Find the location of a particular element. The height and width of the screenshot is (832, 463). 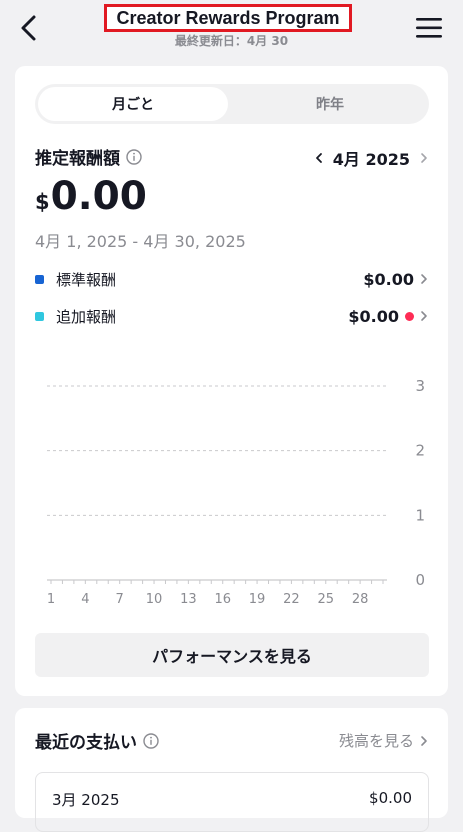

y-tick-label: 3 is located at coordinates (420, 386).